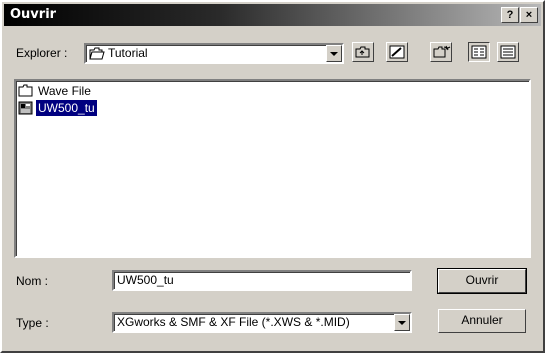 This screenshot has height=353, width=545. I want to click on filename-field: UW500_tu, so click(262, 280).